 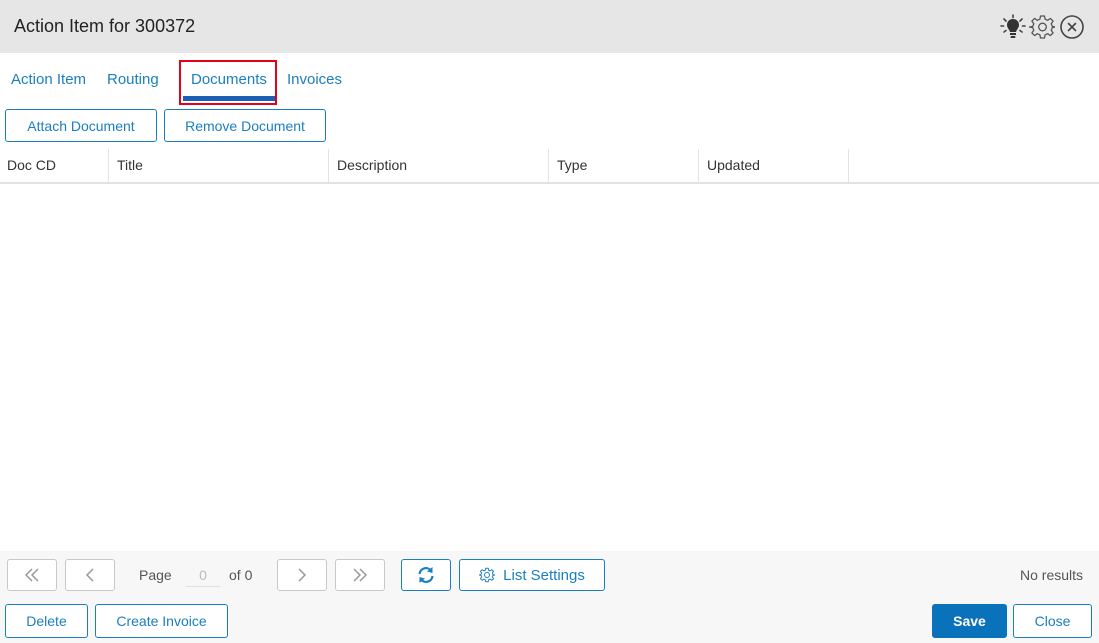 I want to click on chevron-right-icon, so click(x=302, y=575).